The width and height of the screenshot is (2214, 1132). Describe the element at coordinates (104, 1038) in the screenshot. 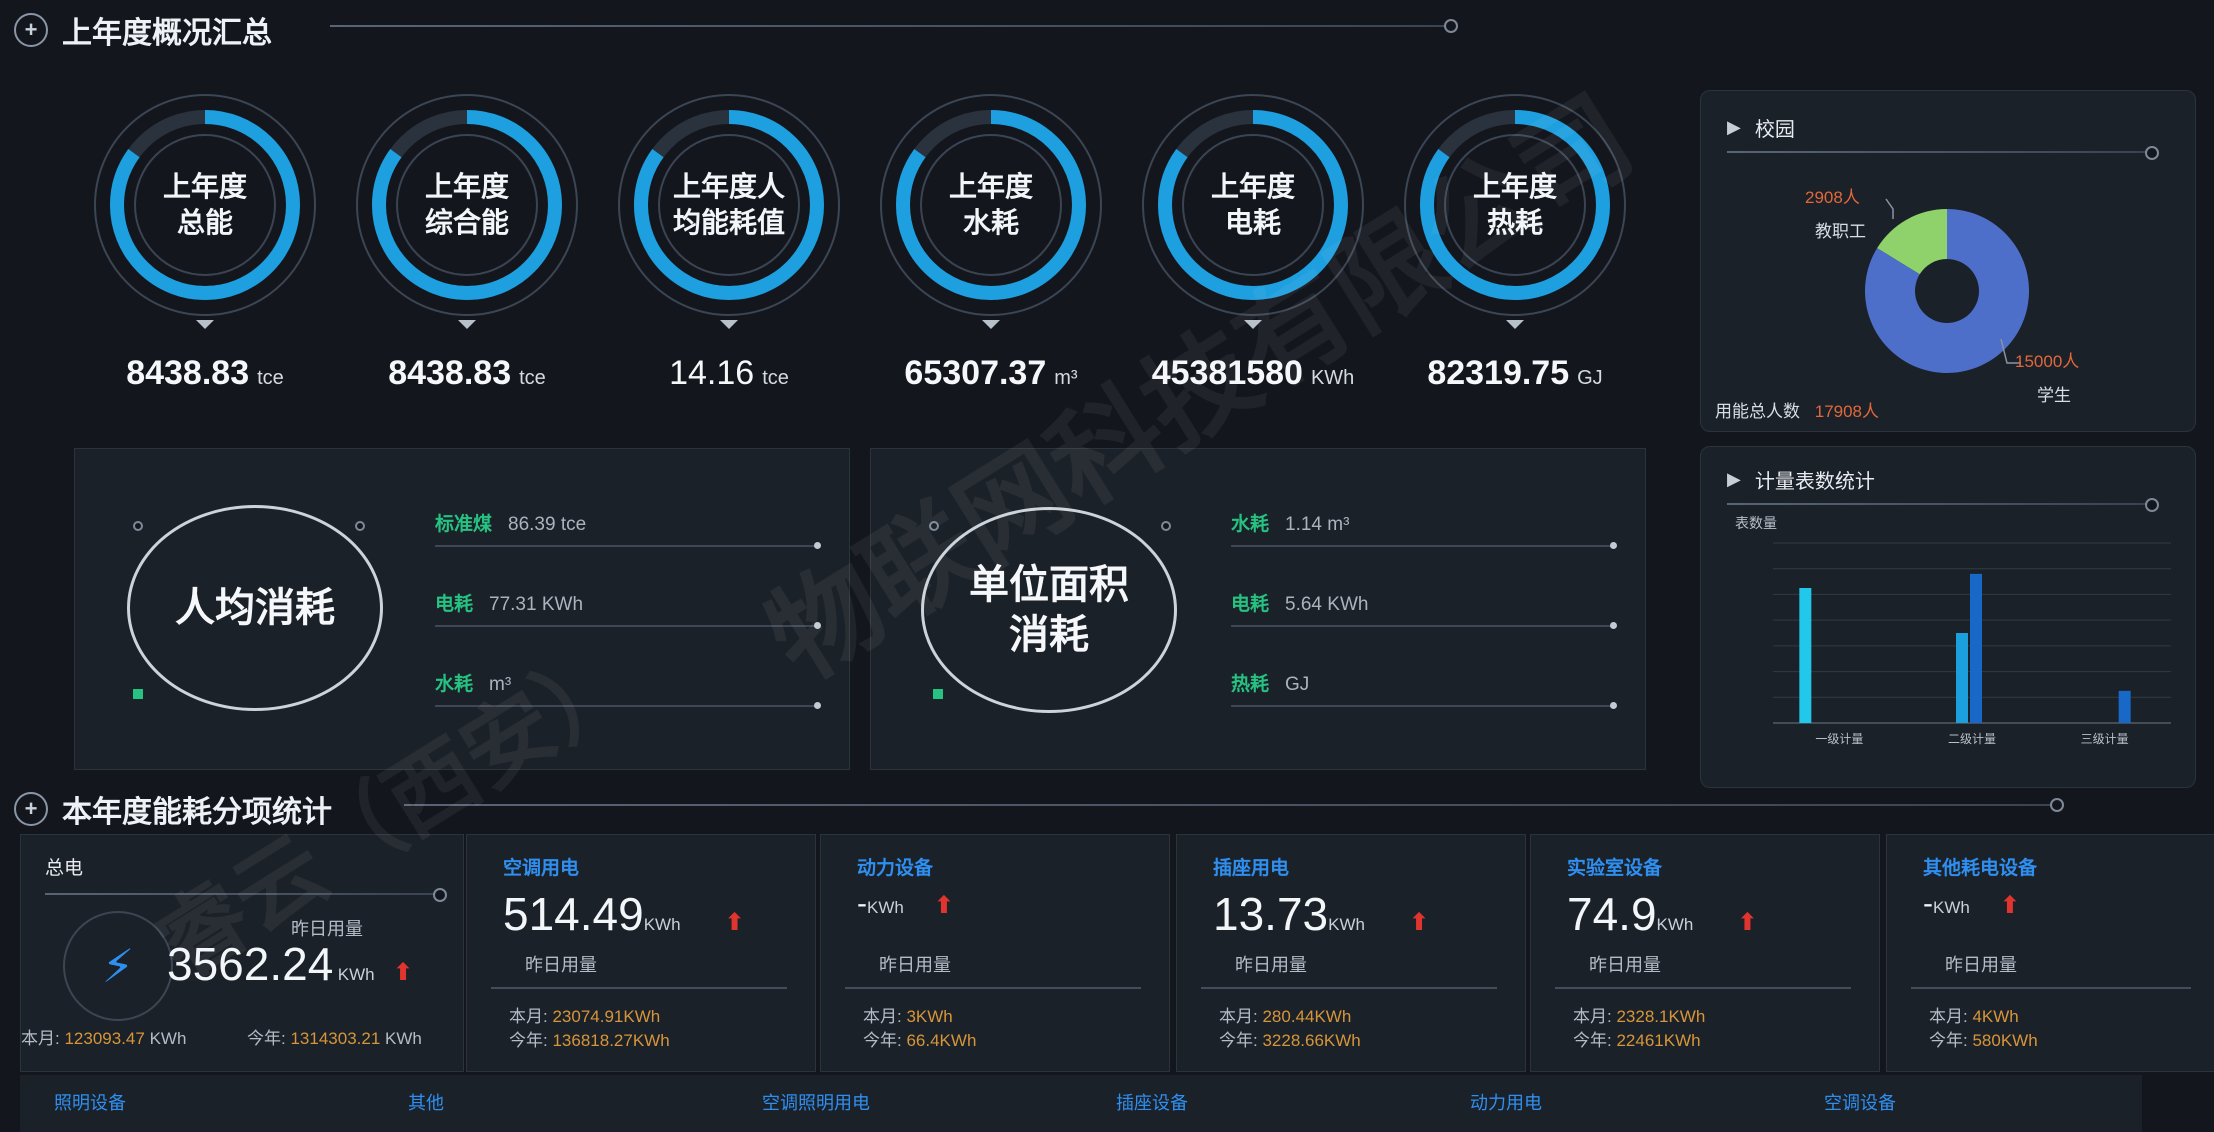

I see `total-month-value: 123093.47` at that location.